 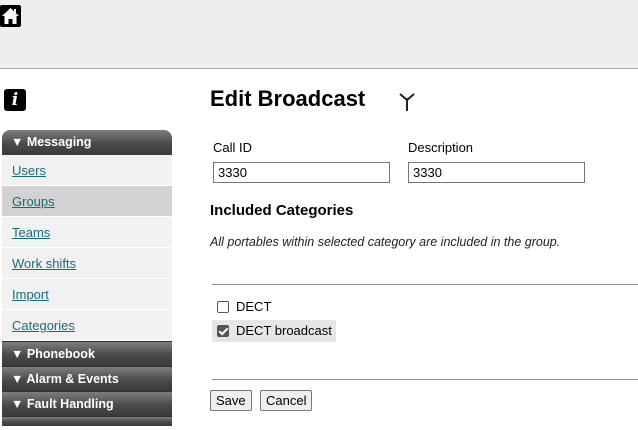 What do you see at coordinates (10, 16) in the screenshot?
I see `home-icon` at bounding box center [10, 16].